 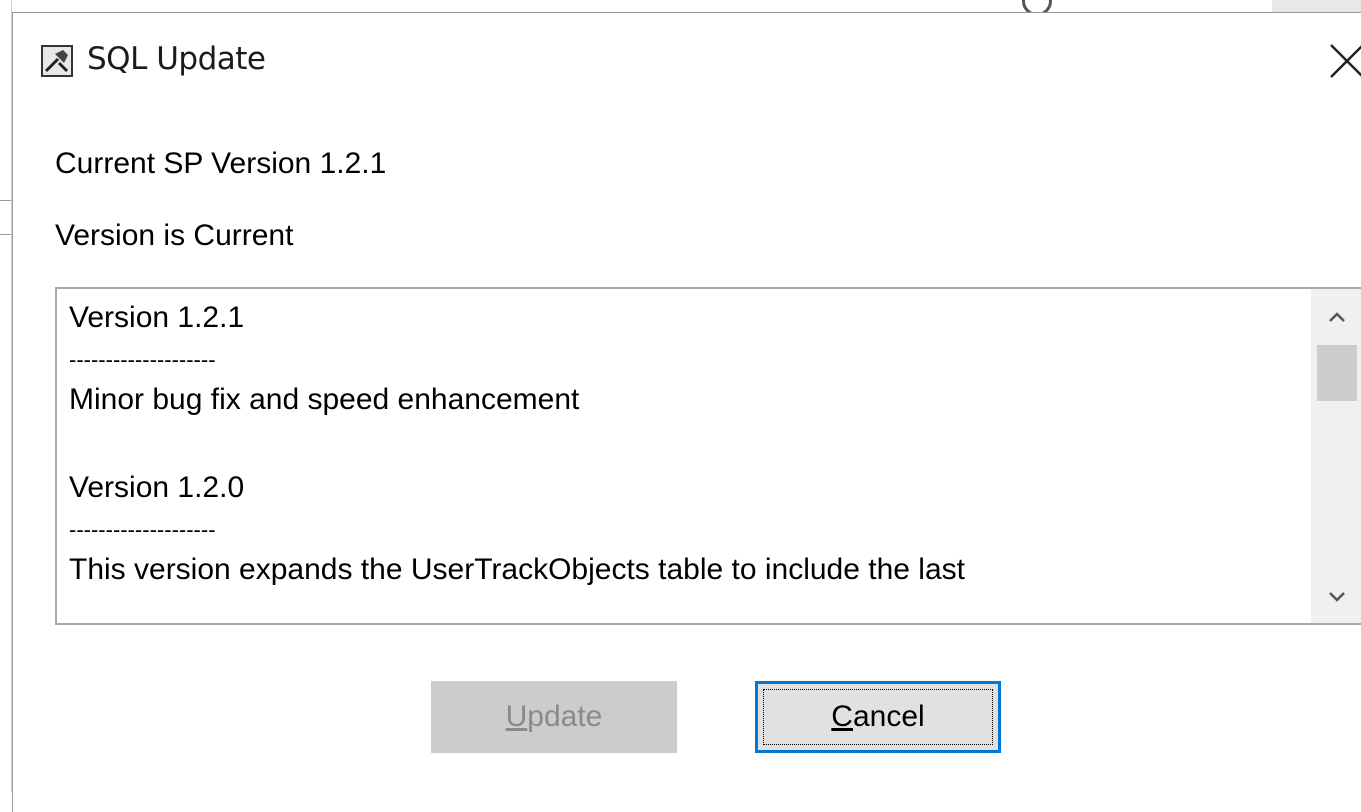 I want to click on sql-update-app-icon, so click(x=57, y=61).